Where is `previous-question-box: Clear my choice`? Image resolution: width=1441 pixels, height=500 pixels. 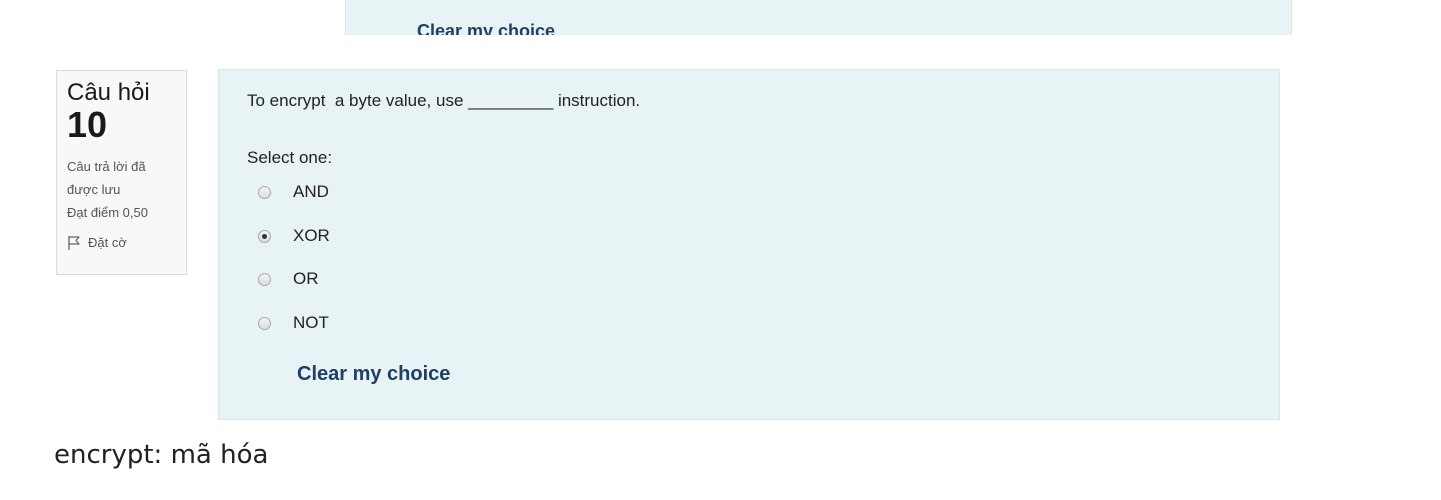
previous-question-box: Clear my choice is located at coordinates (818, 17).